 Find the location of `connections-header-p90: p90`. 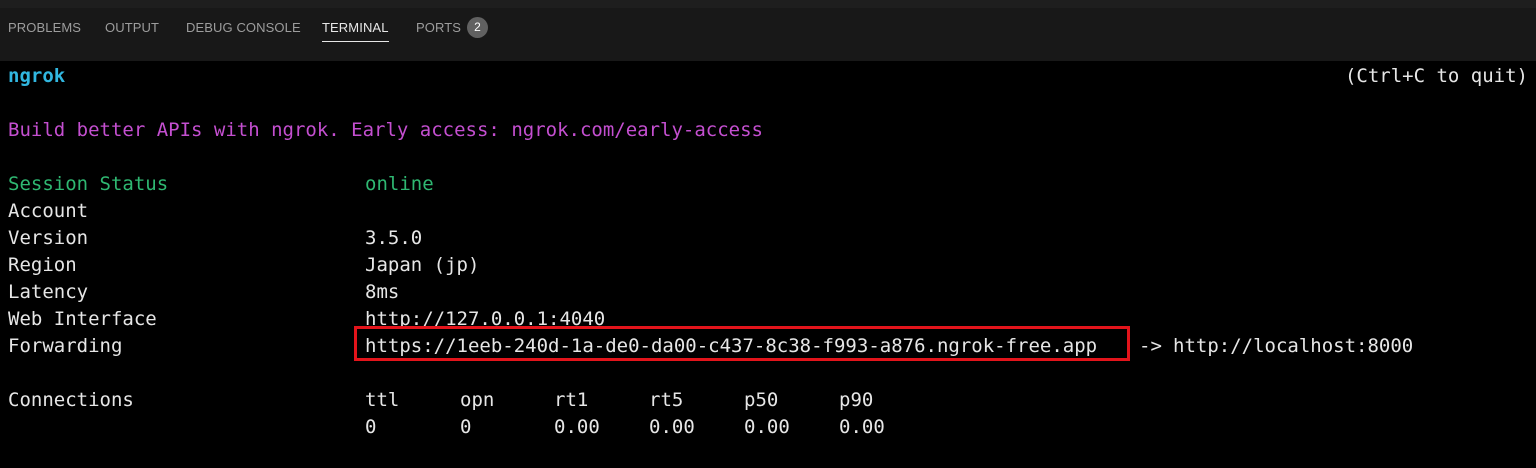

connections-header-p90: p90 is located at coordinates (856, 400).